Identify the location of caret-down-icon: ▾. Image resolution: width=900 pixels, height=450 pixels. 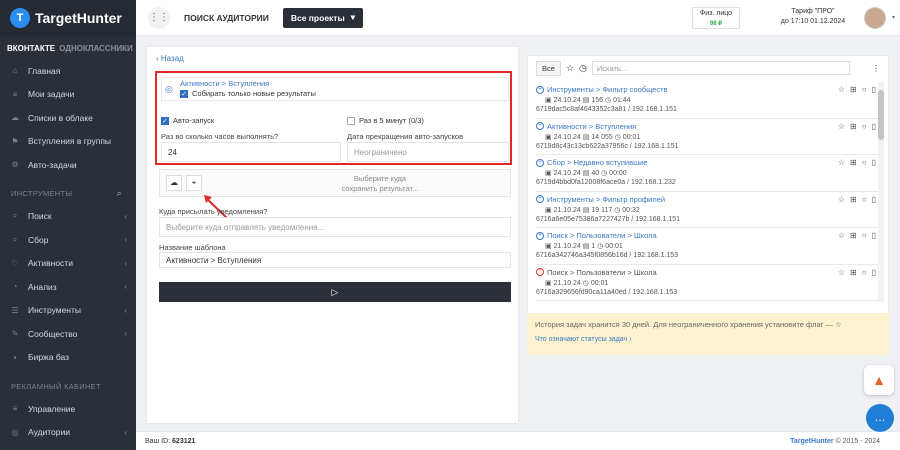
(893, 17).